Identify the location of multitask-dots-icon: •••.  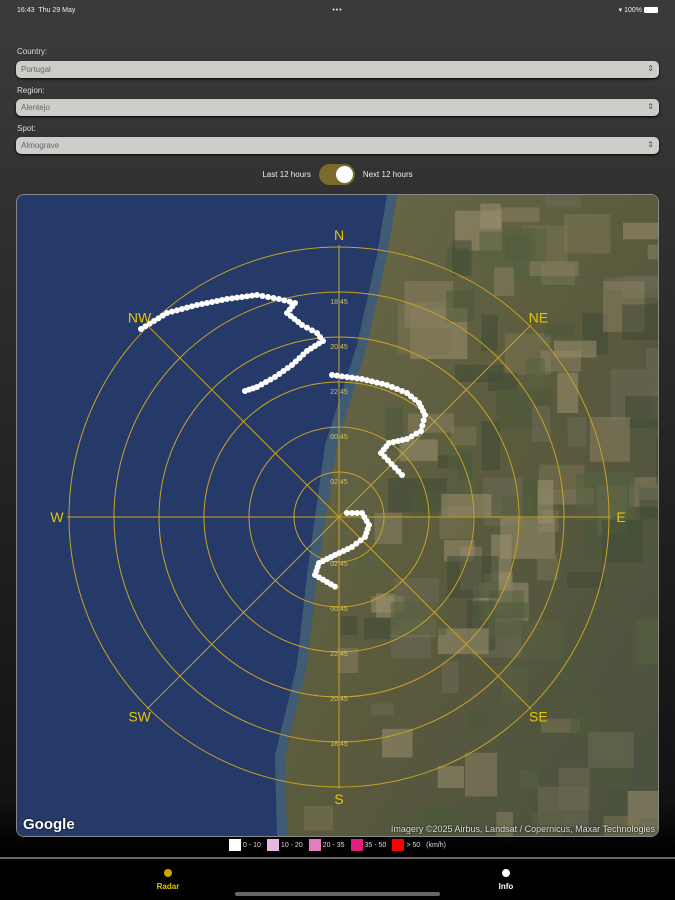
(337, 10).